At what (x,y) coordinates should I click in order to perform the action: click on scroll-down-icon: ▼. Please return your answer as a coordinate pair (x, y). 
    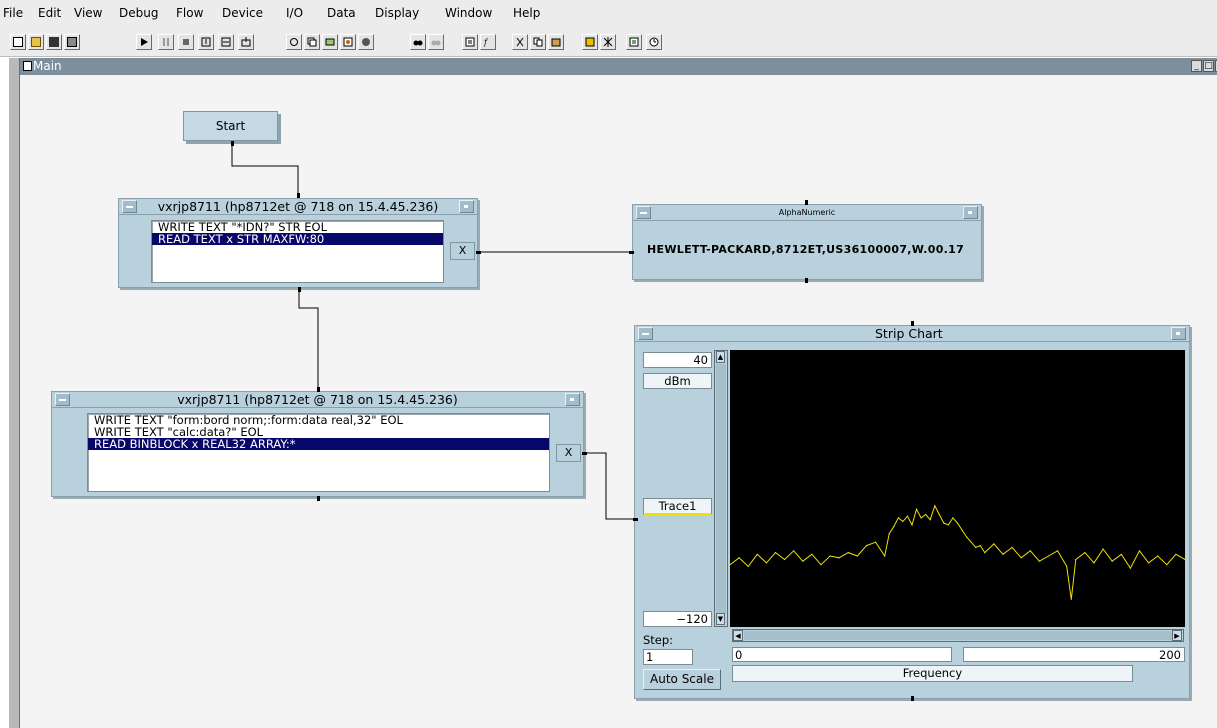
    Looking at the image, I should click on (720, 619).